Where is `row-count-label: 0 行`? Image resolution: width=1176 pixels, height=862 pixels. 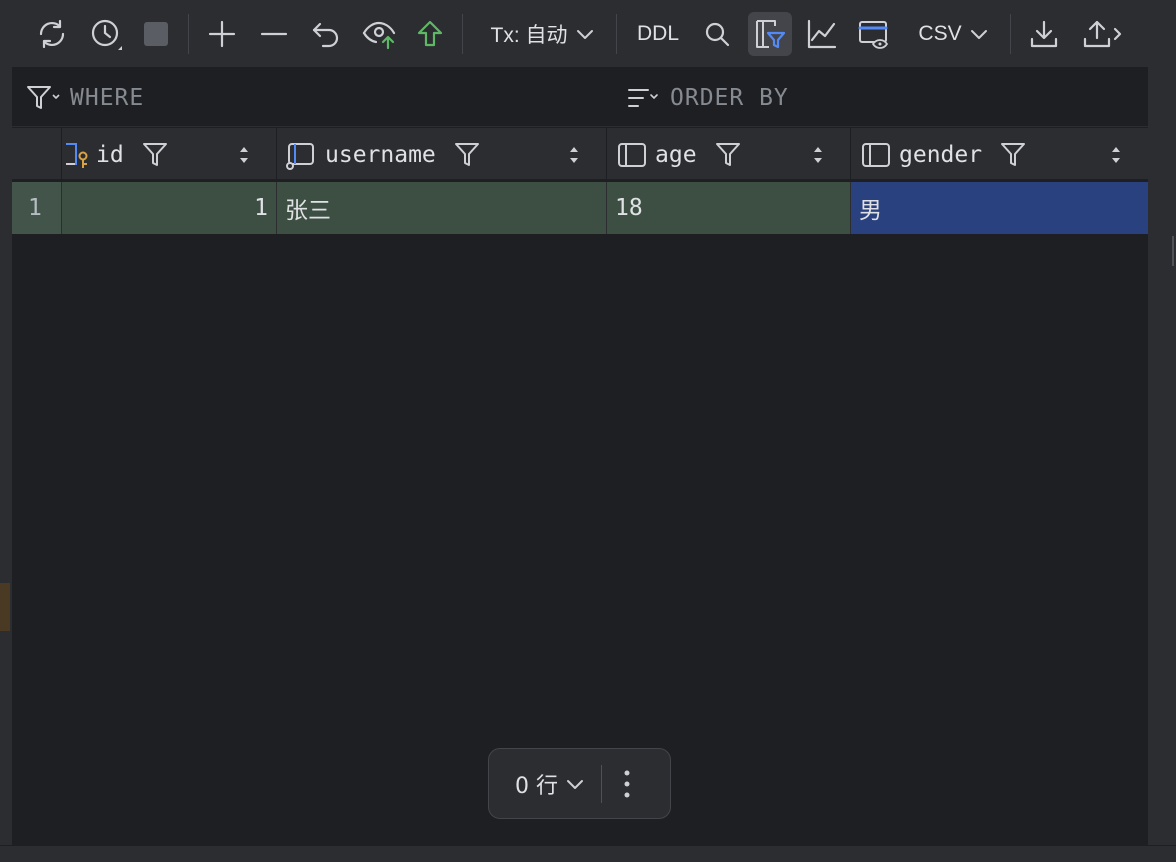 row-count-label: 0 行 is located at coordinates (536, 786).